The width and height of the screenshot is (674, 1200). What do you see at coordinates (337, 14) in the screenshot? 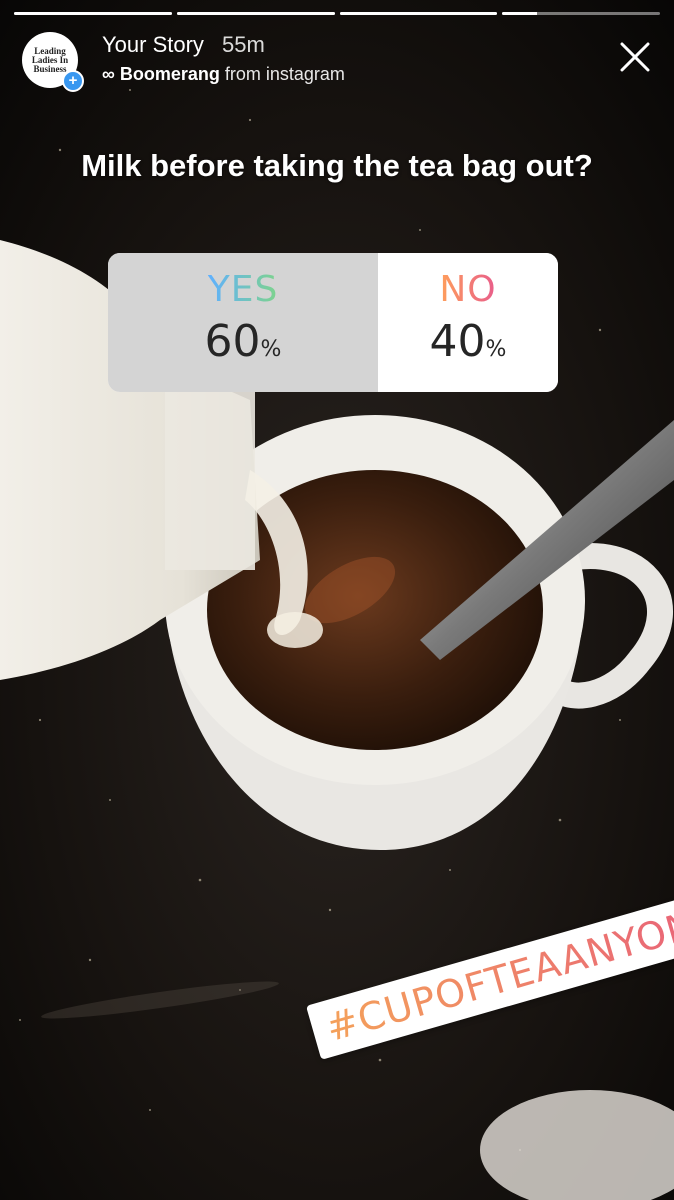
I see `story-progress-bar` at bounding box center [337, 14].